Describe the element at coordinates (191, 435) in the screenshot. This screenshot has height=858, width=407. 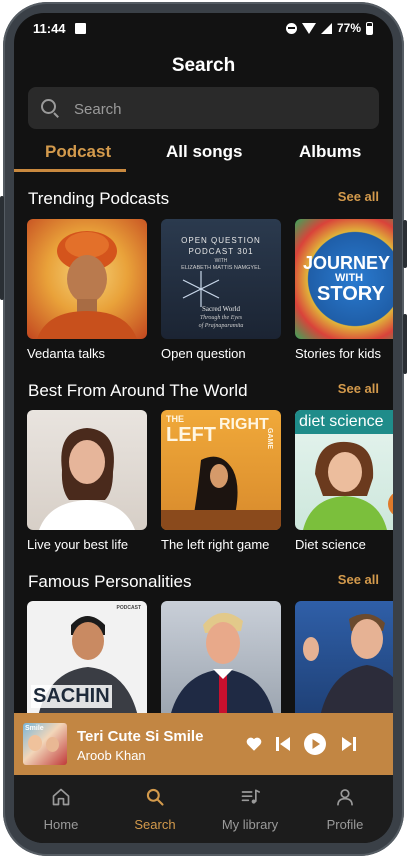
I see `cover-text: LEFT` at that location.